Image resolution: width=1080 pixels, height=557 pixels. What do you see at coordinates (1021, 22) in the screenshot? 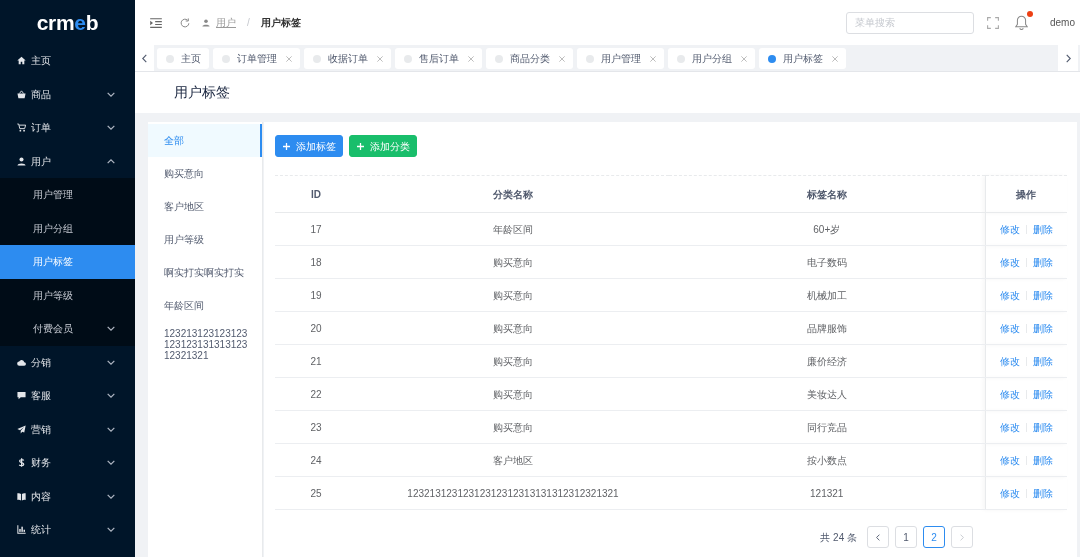
I see `bell-icon` at bounding box center [1021, 22].